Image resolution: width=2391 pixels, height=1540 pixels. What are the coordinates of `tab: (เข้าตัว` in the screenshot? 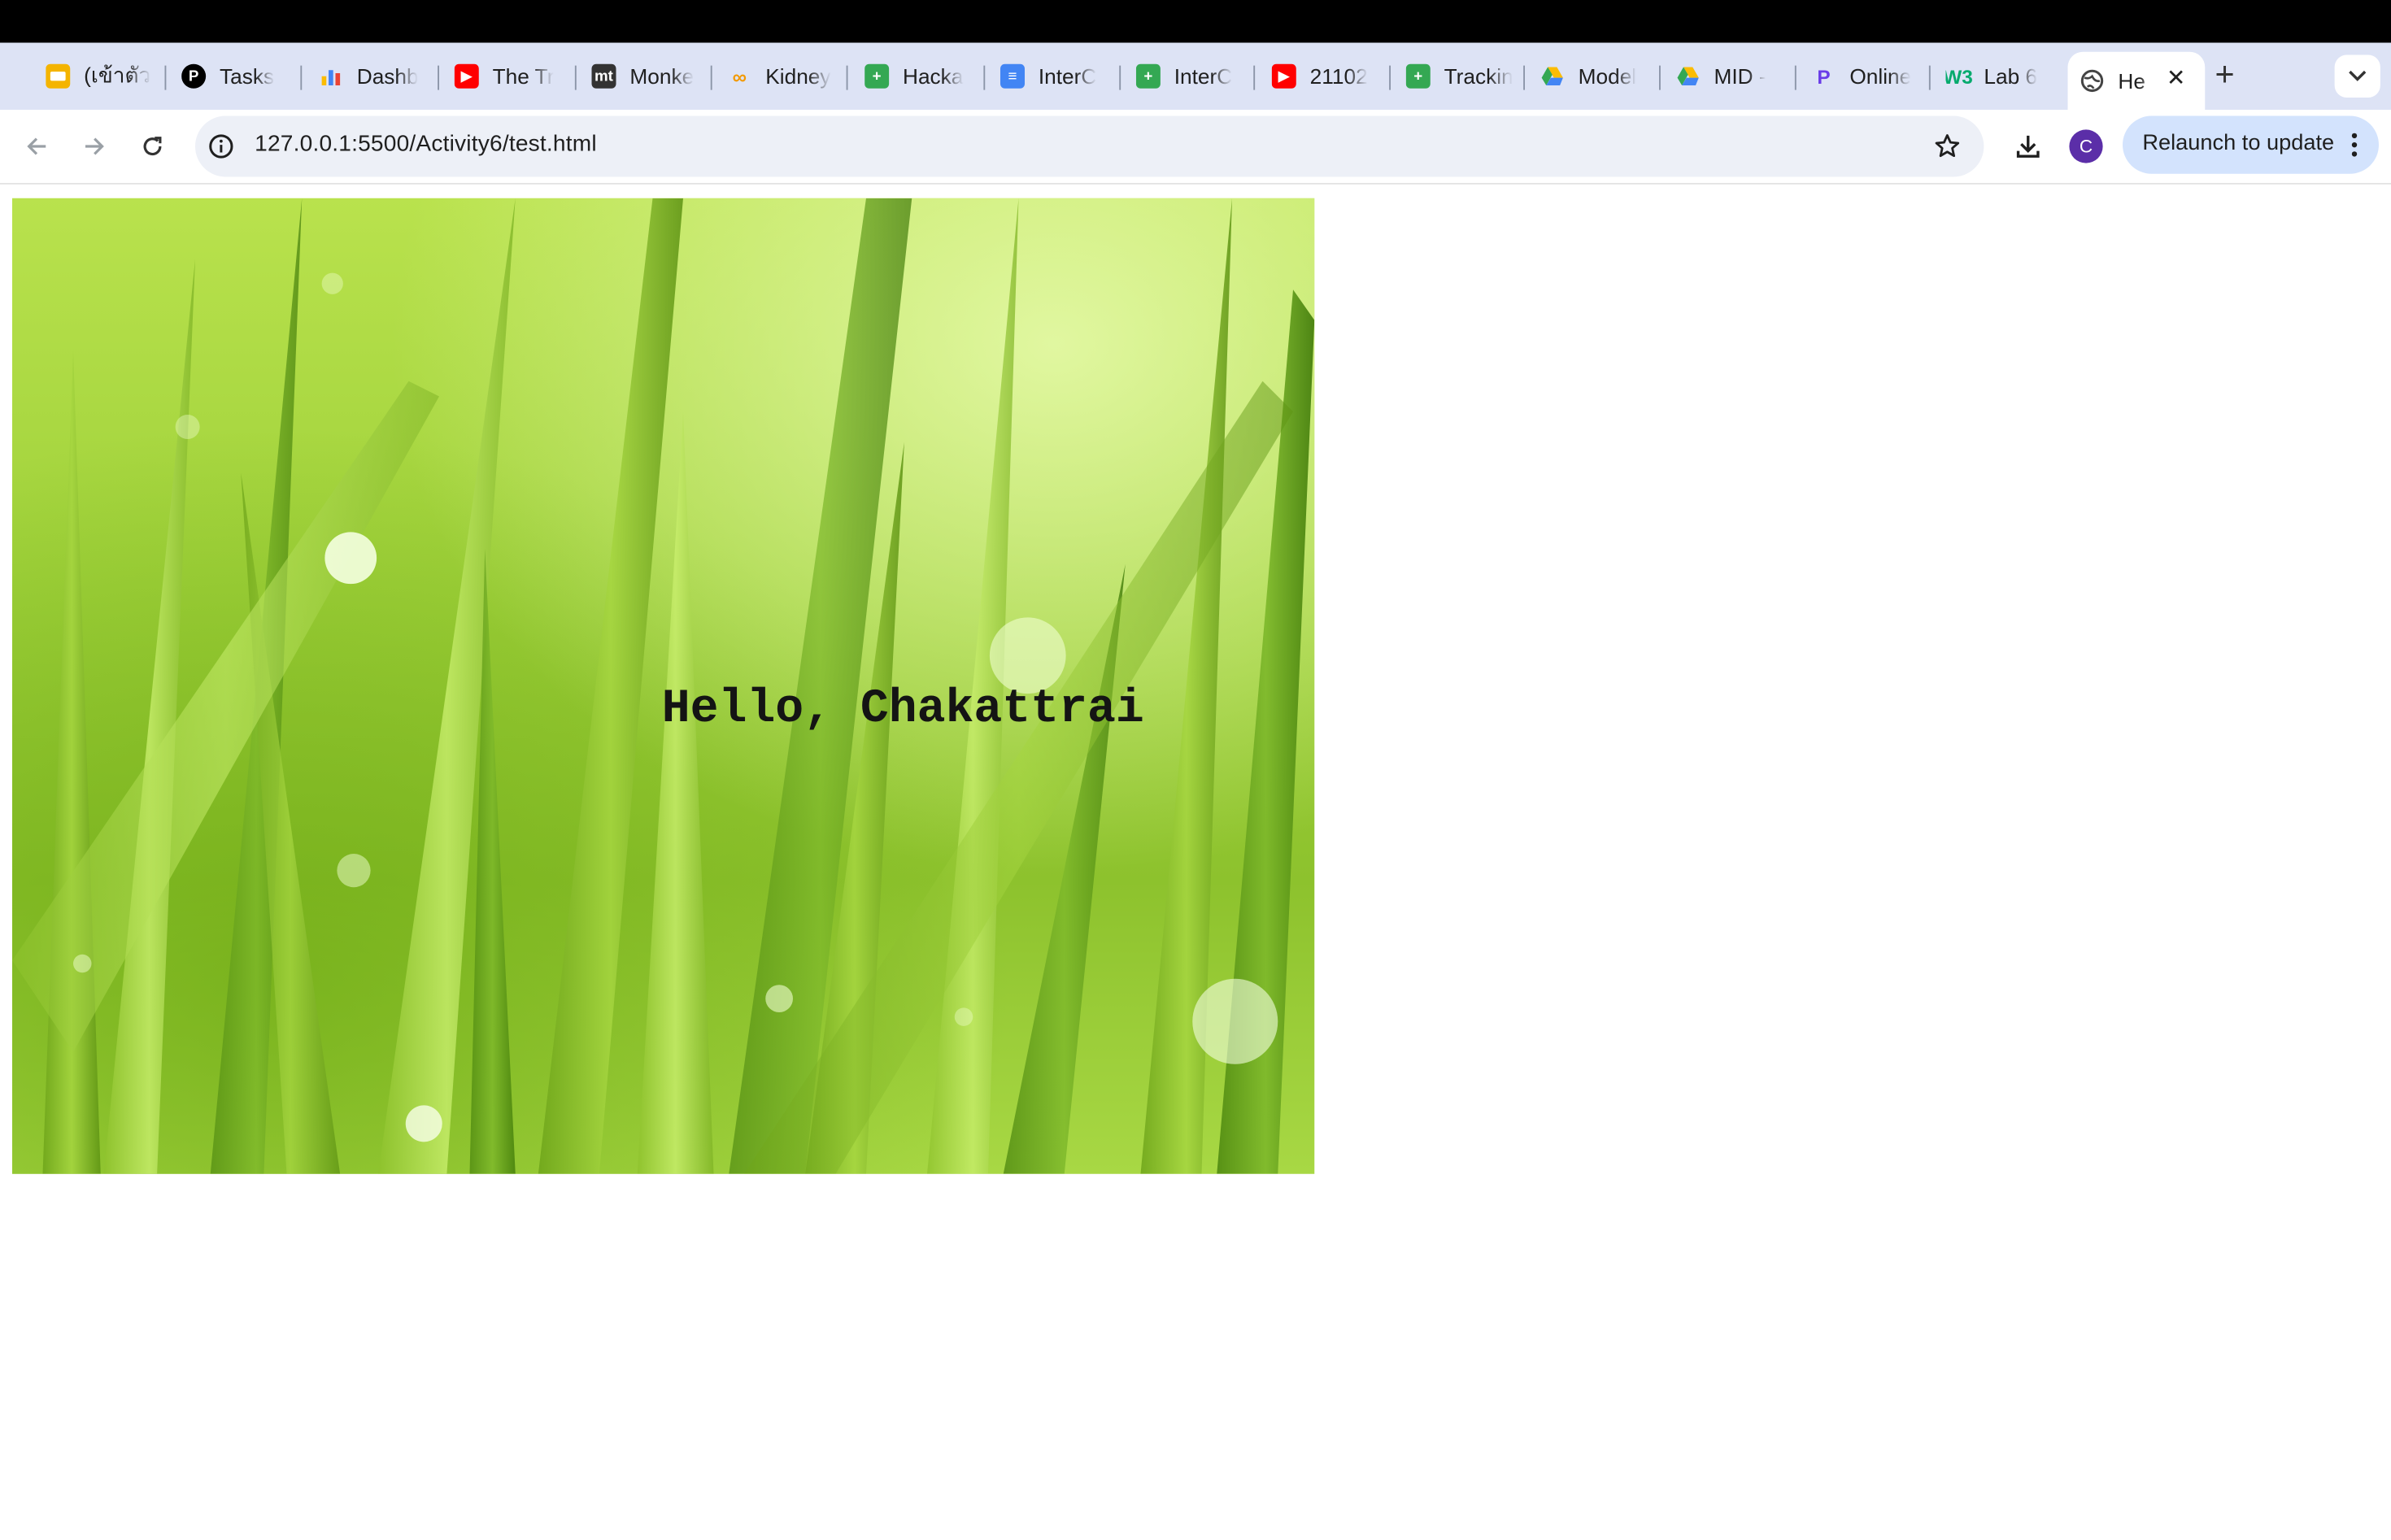 It's located at (100, 76).